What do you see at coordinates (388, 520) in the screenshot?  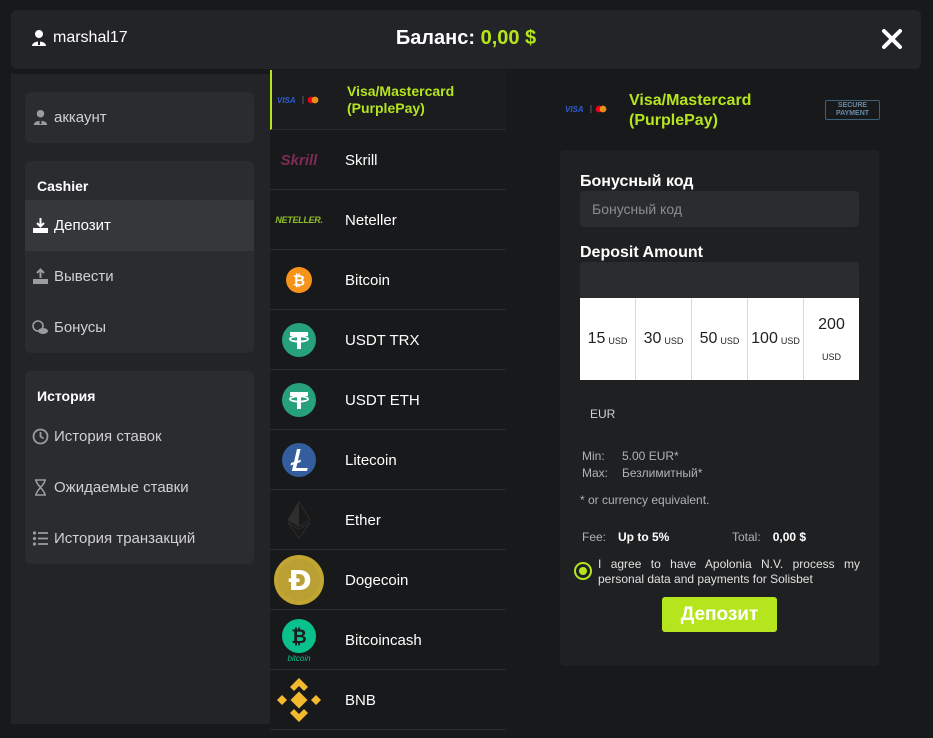 I see `method-ether: Ether` at bounding box center [388, 520].